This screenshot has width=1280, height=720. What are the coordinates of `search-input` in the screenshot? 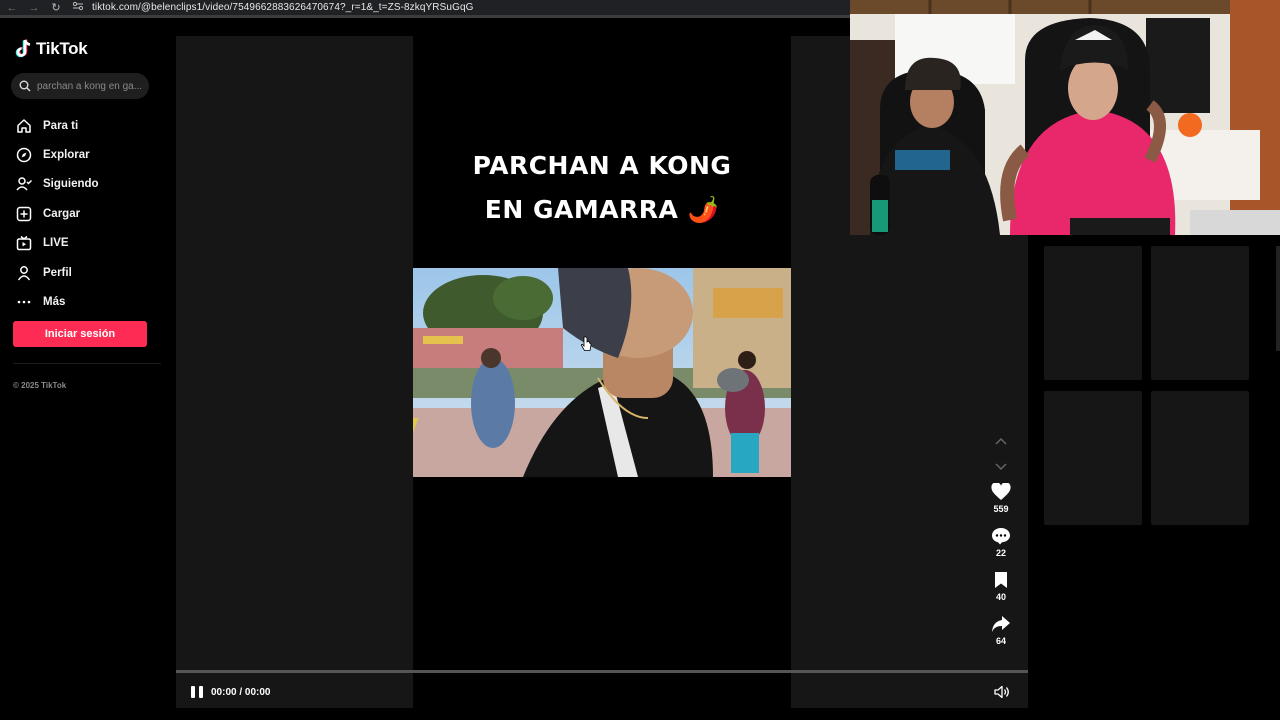 It's located at (89, 86).